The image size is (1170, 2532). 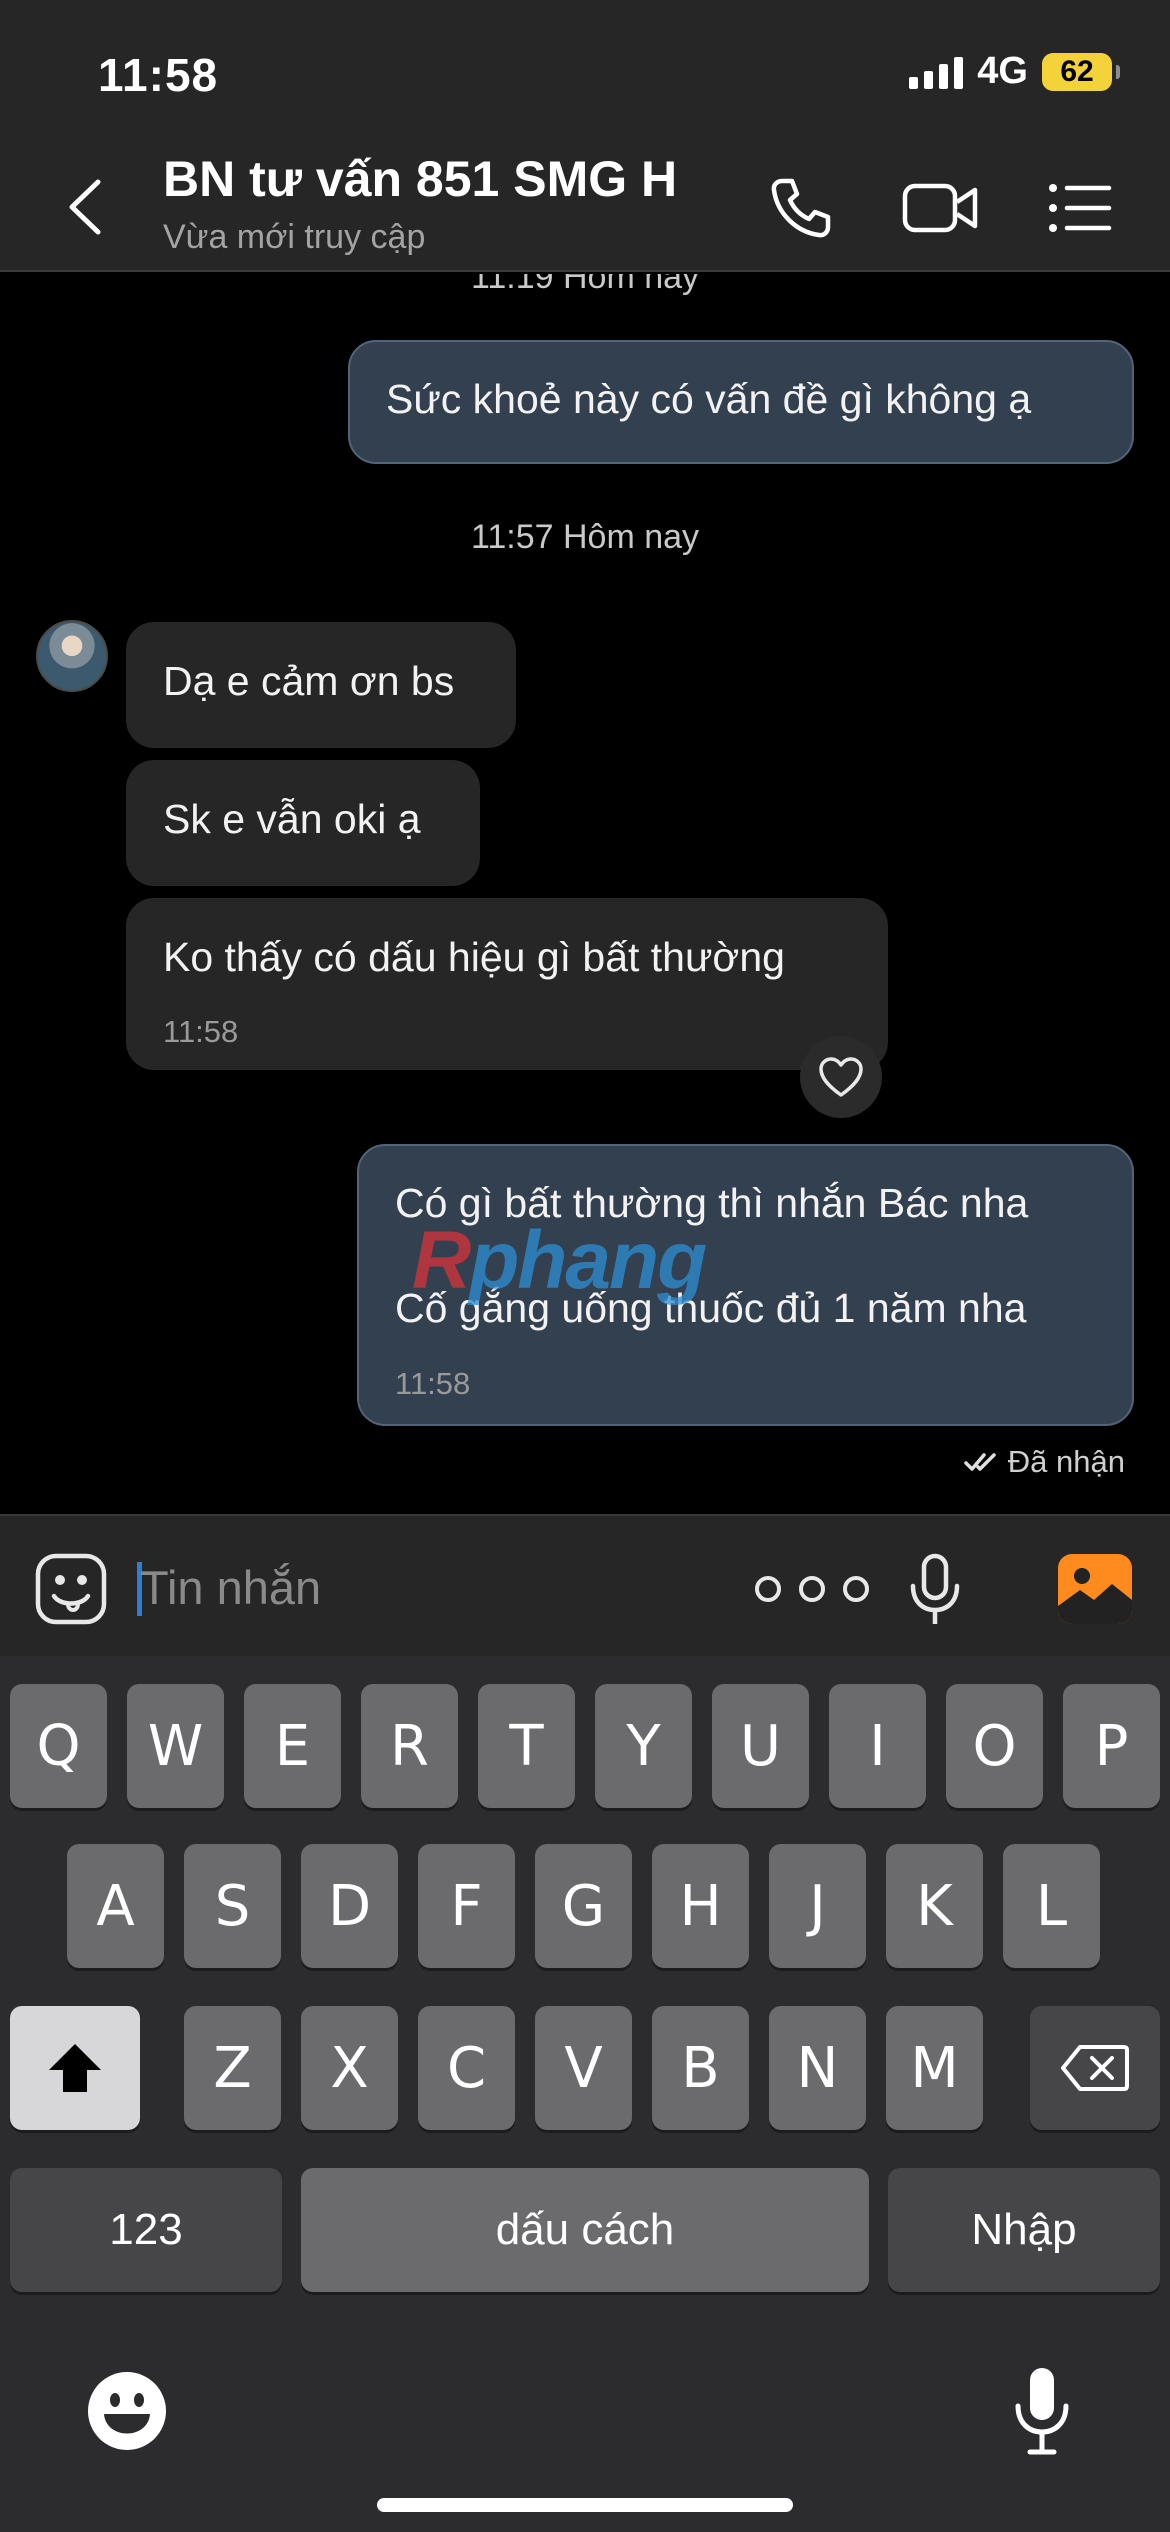 What do you see at coordinates (1077, 71) in the screenshot?
I see `battery-level: 62` at bounding box center [1077, 71].